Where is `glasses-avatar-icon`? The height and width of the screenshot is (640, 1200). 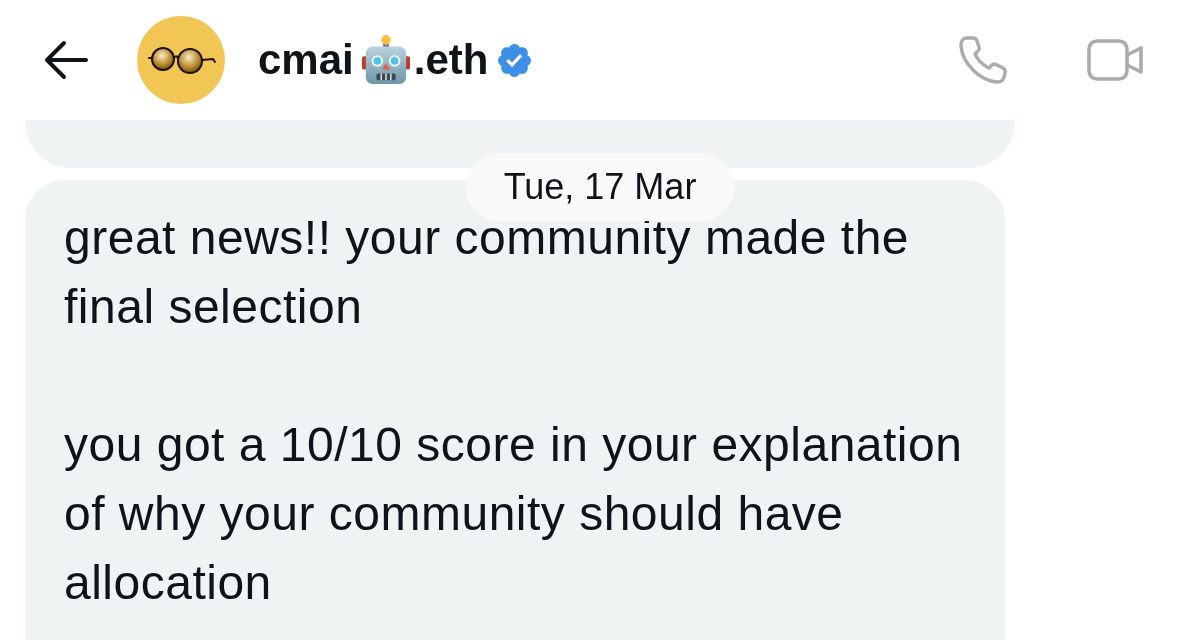 glasses-avatar-icon is located at coordinates (181, 60).